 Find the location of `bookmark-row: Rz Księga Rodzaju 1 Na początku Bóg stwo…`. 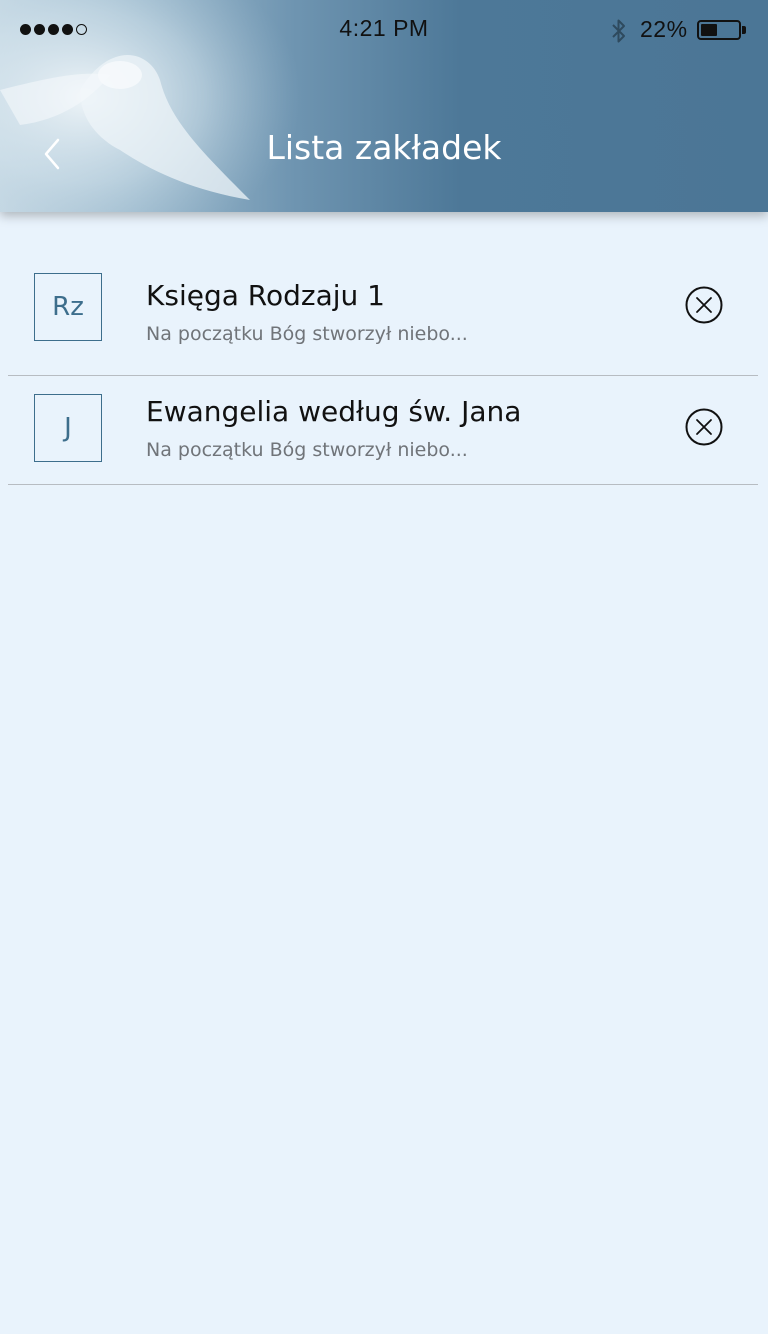

bookmark-row: Rz Księga Rodzaju 1 Na początku Bóg stwo… is located at coordinates (384, 316).